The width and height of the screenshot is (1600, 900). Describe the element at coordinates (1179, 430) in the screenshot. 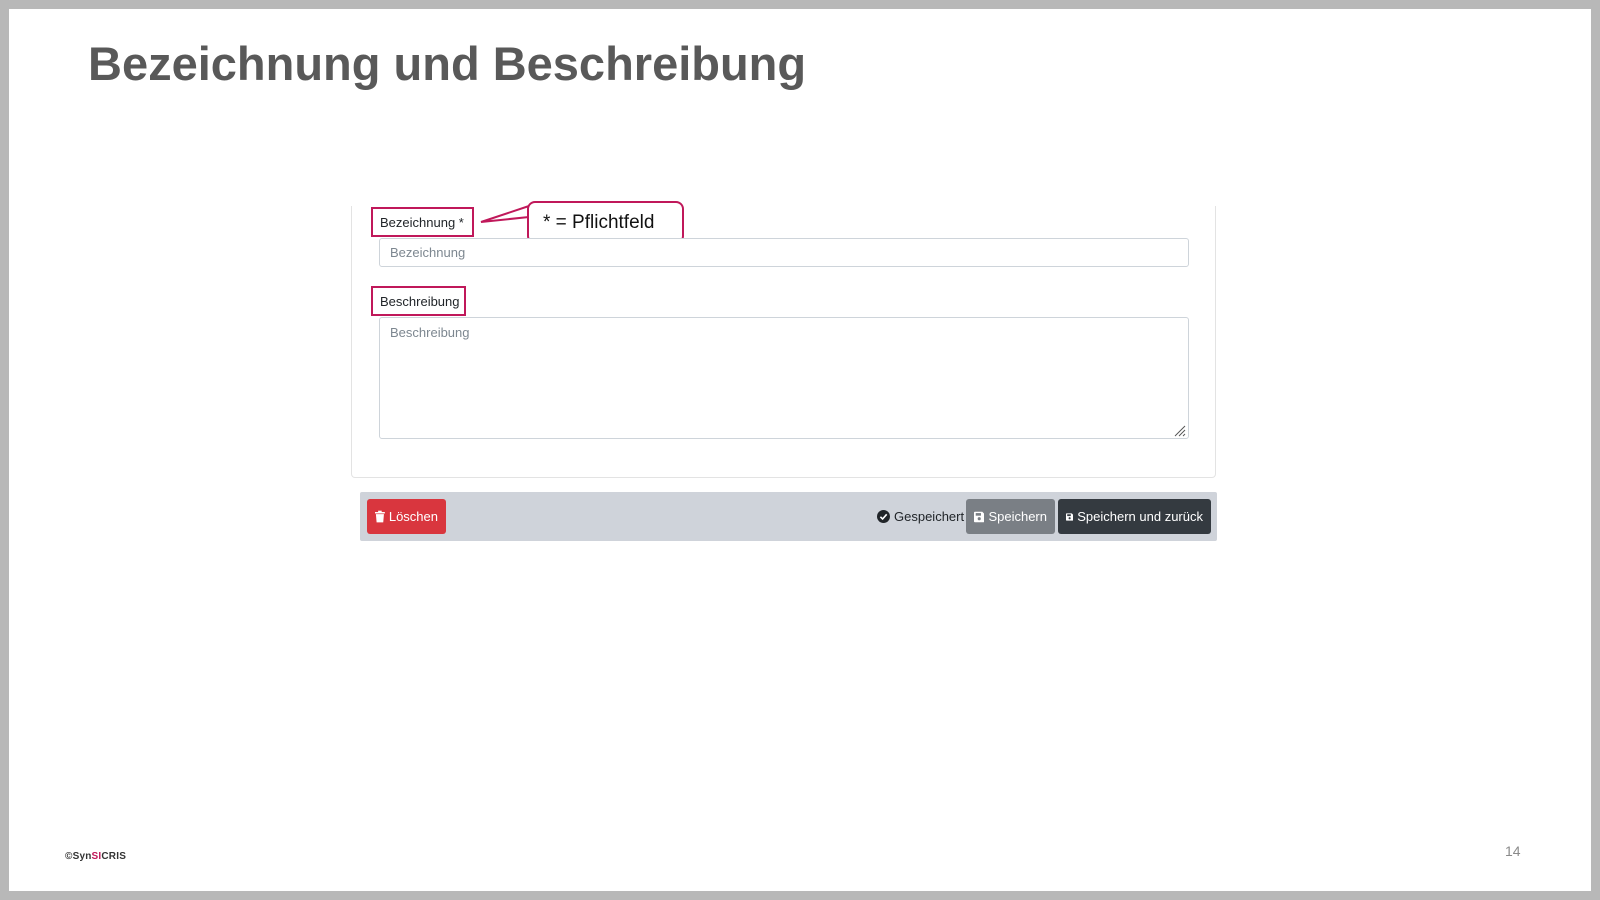

I see `resize-grip-icon` at that location.